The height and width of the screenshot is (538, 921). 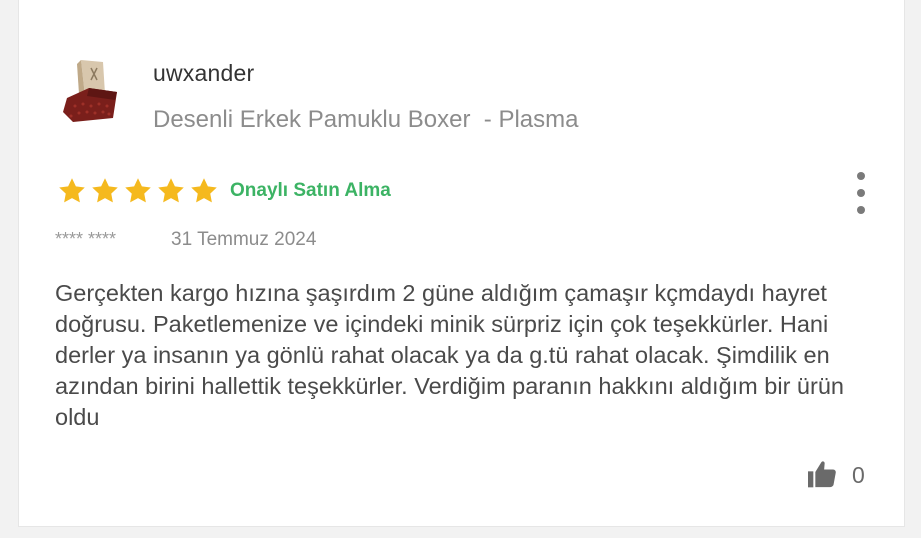 What do you see at coordinates (858, 475) in the screenshot?
I see `like-count: 0` at bounding box center [858, 475].